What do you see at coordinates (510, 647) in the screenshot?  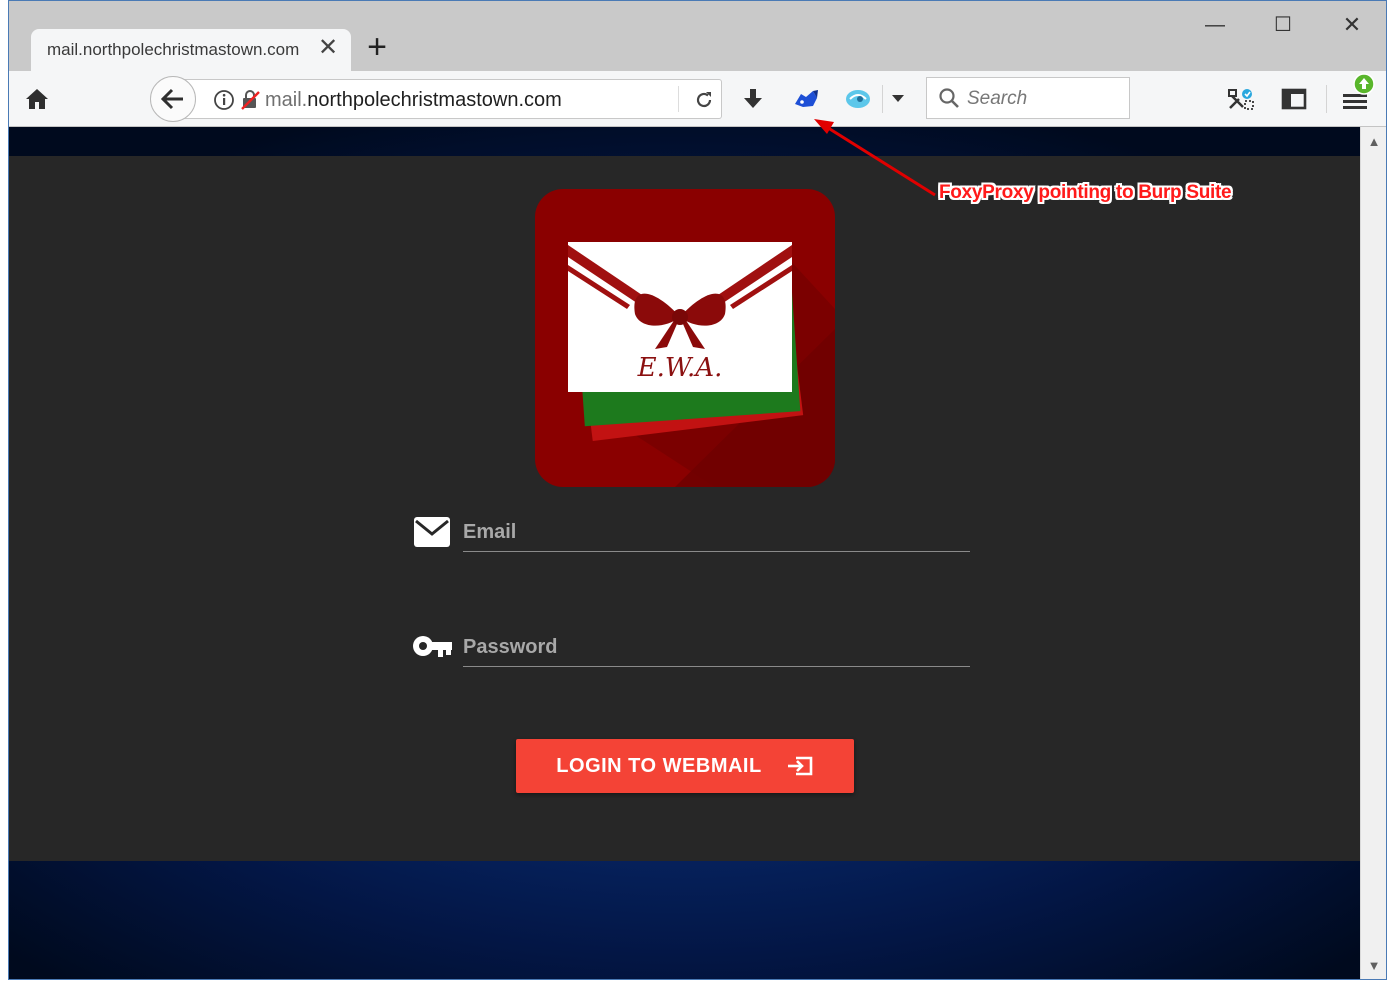 I see `password-label: Password` at bounding box center [510, 647].